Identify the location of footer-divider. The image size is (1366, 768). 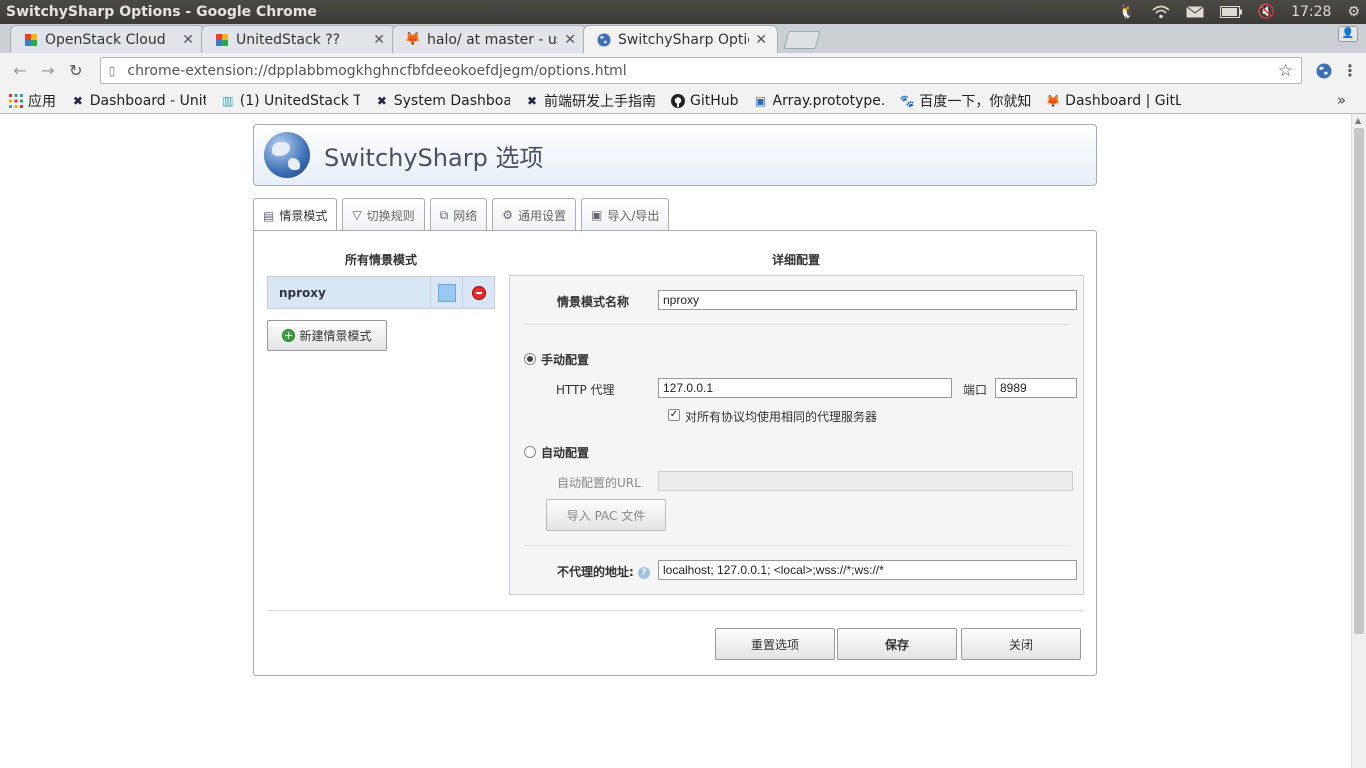
(675, 610).